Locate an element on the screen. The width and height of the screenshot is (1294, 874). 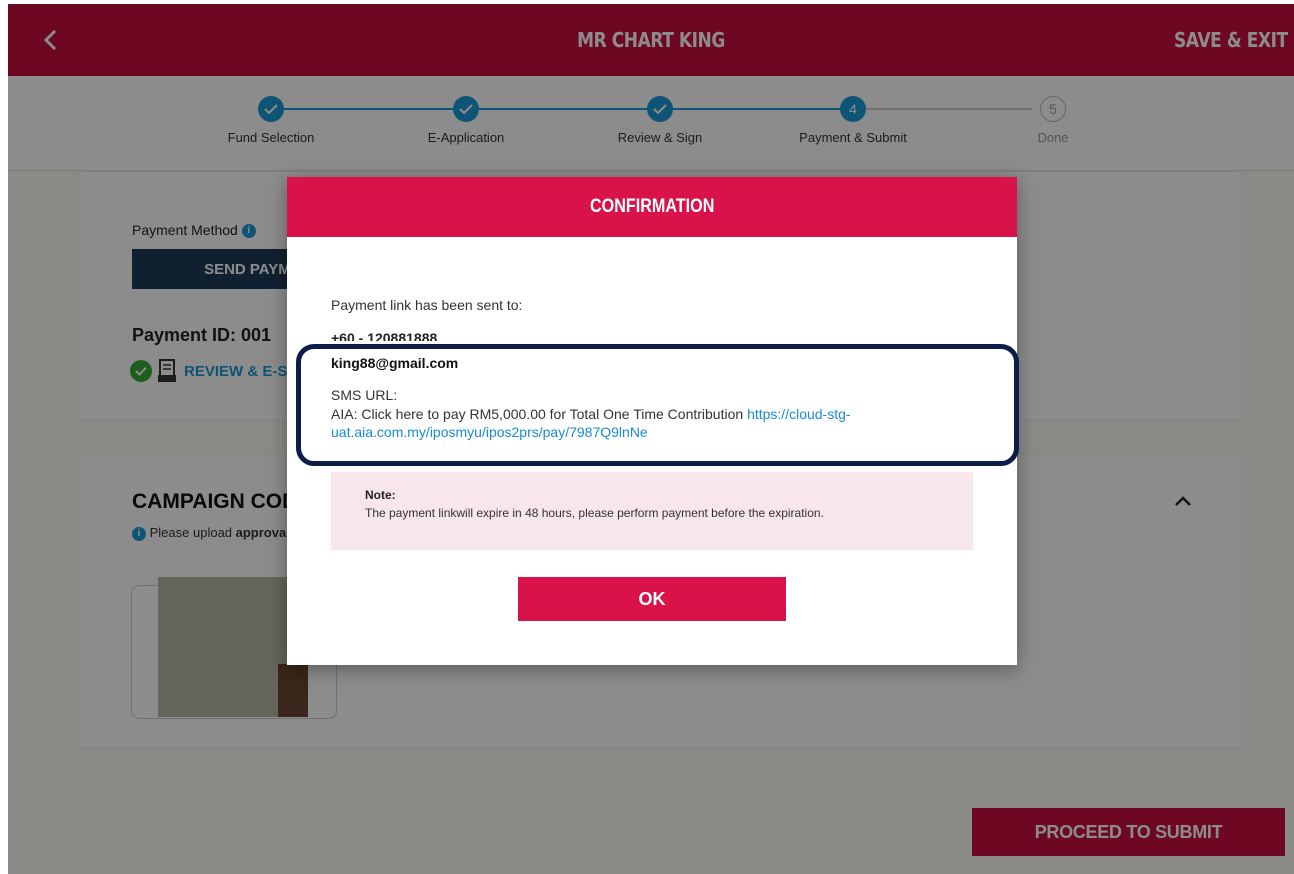
sent-to-text: Payment link has been sent to: is located at coordinates (427, 305).